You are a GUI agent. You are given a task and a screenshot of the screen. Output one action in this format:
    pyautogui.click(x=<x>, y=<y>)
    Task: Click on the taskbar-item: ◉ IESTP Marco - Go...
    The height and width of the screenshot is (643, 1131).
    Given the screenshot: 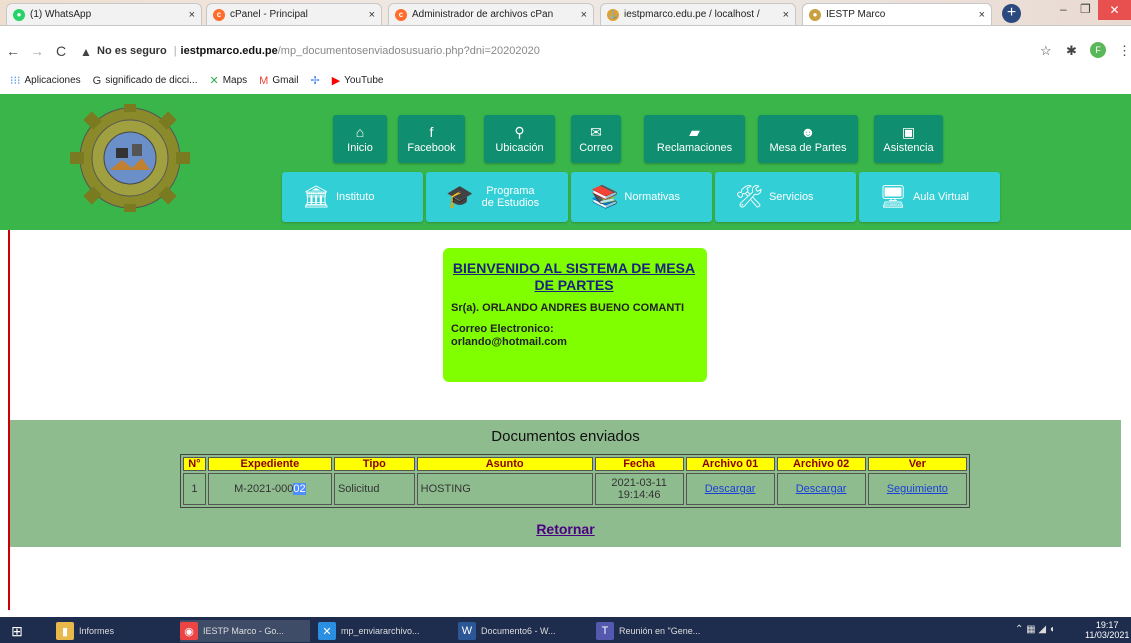 What is the action you would take?
    pyautogui.click(x=245, y=631)
    